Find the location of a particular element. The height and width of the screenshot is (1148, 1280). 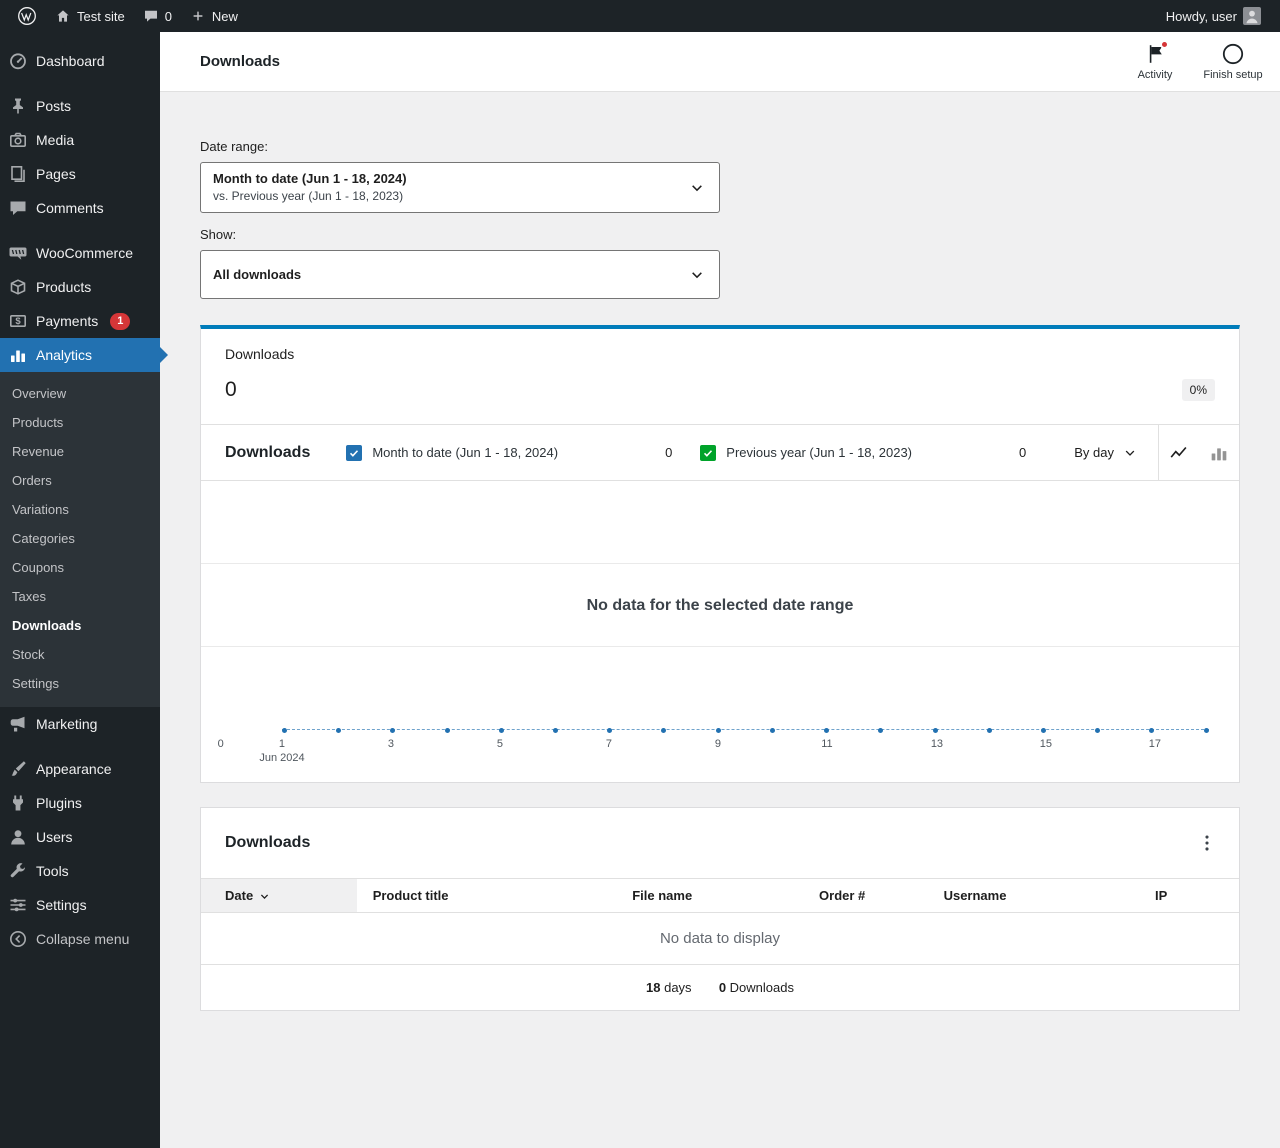

legend-item-current-period: Month to date (Jun 1 - 18, 2024) 0 is located at coordinates (523, 452).